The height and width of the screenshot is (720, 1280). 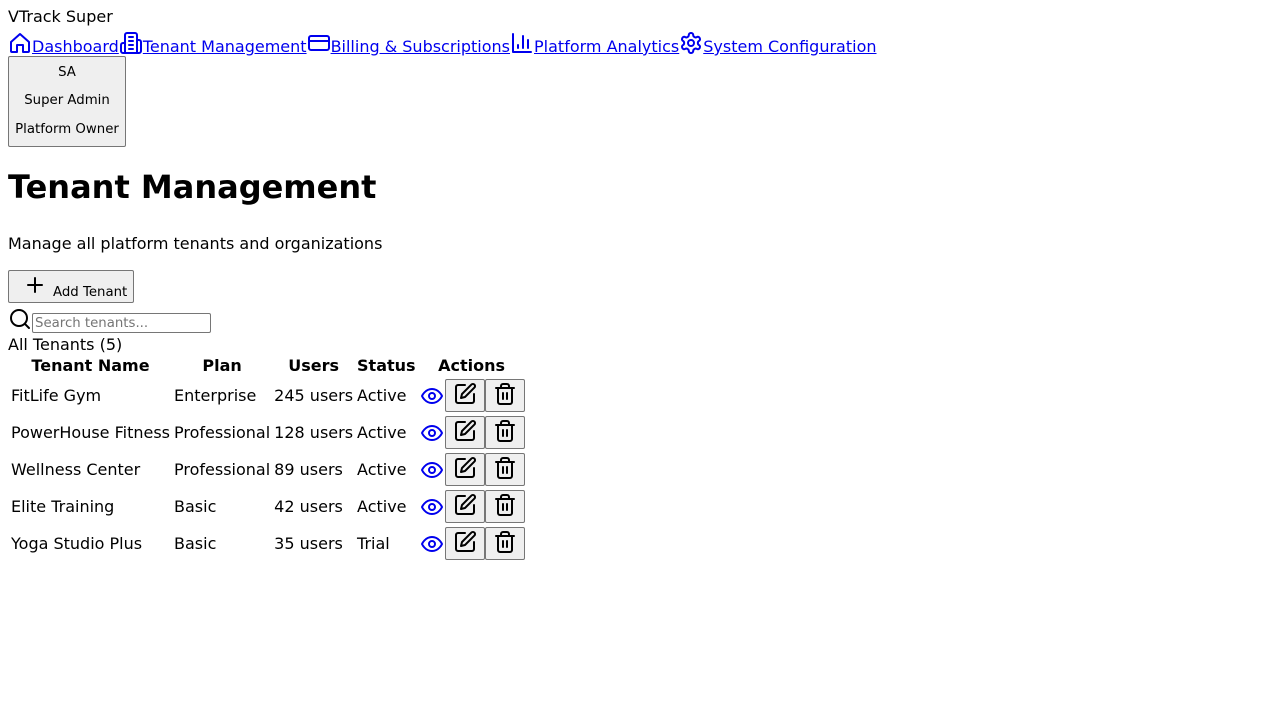 What do you see at coordinates (308, 543) in the screenshot?
I see `users-cell: 35 users` at bounding box center [308, 543].